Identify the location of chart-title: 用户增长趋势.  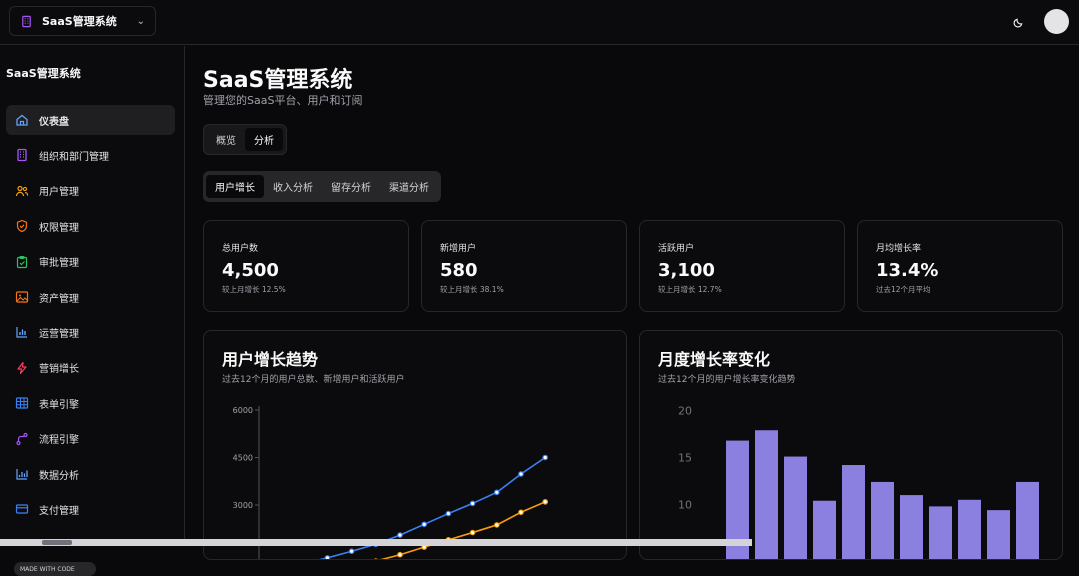
(270, 359).